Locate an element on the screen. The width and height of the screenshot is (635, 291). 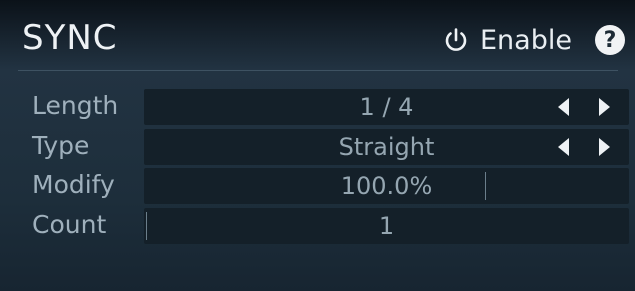
type-value: Straight is located at coordinates (386, 147).